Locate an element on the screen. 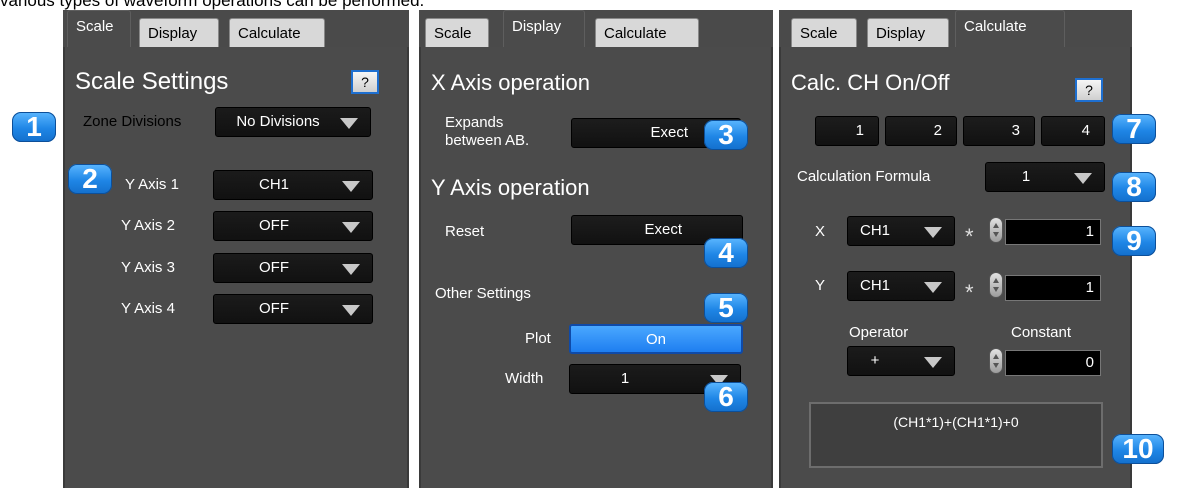  constant-input: 0 is located at coordinates (1053, 363).